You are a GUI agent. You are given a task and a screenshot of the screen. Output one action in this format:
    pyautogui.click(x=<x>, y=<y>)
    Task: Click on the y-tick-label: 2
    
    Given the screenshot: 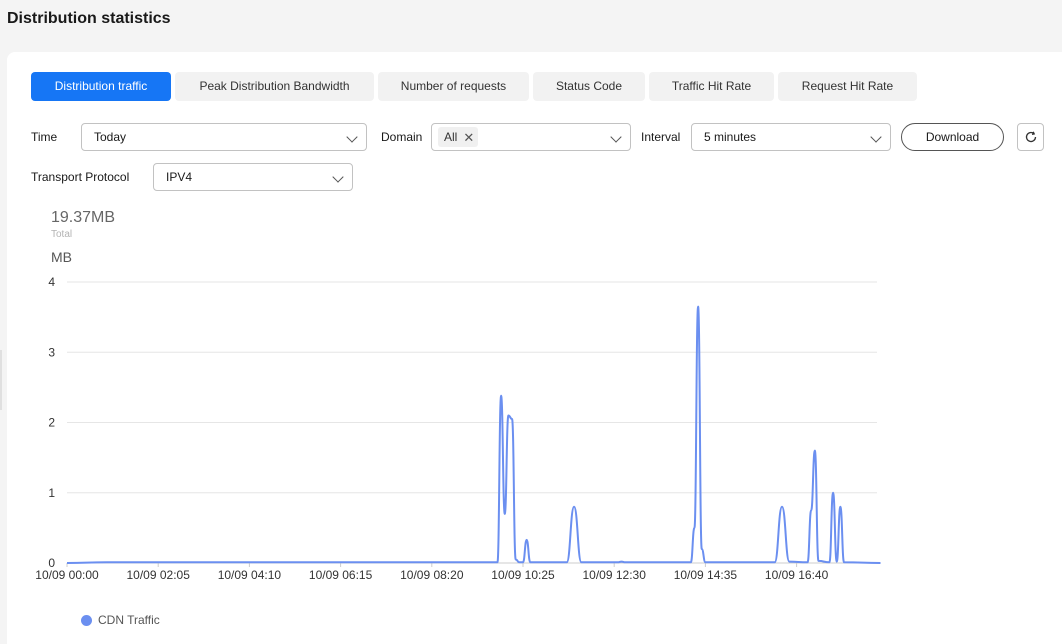 What is the action you would take?
    pyautogui.click(x=51, y=423)
    